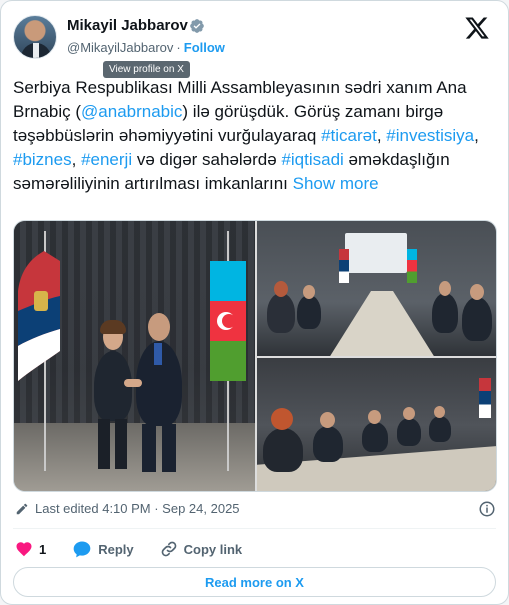  Describe the element at coordinates (127, 25) in the screenshot. I see `author-name: Mikayil Jabbarov` at that location.